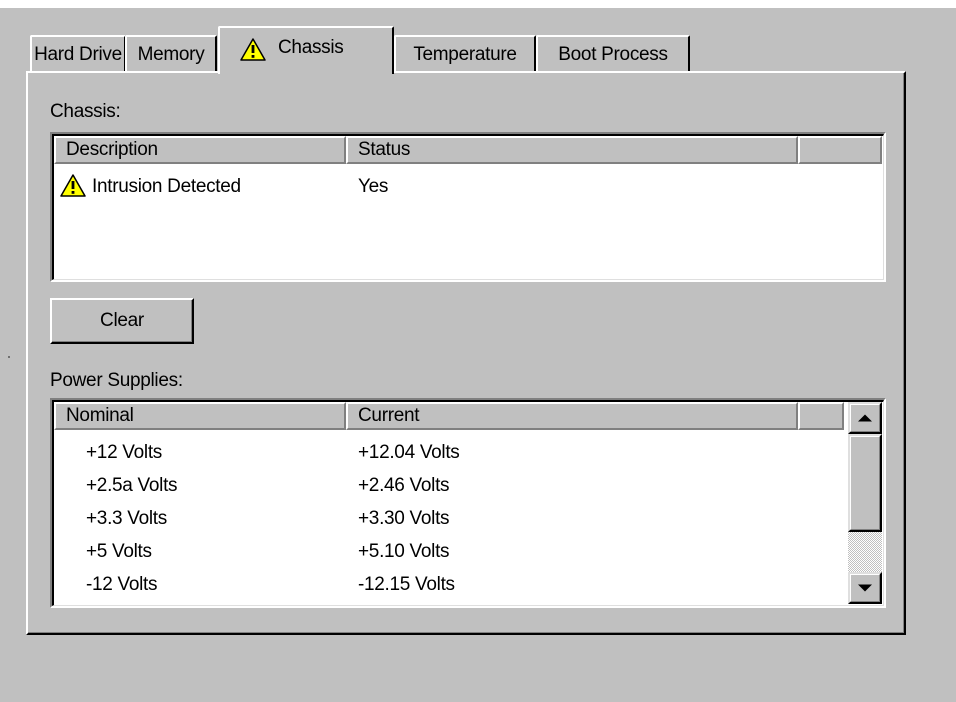 This screenshot has width=956, height=702. I want to click on table-row: +3.3 Volts +3.30 Volts, so click(466, 518).